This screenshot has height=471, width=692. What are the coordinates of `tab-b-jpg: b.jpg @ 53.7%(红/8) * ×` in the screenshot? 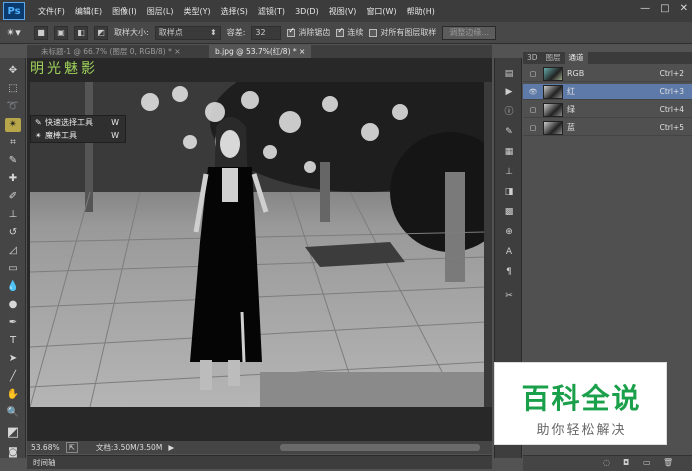 It's located at (260, 51).